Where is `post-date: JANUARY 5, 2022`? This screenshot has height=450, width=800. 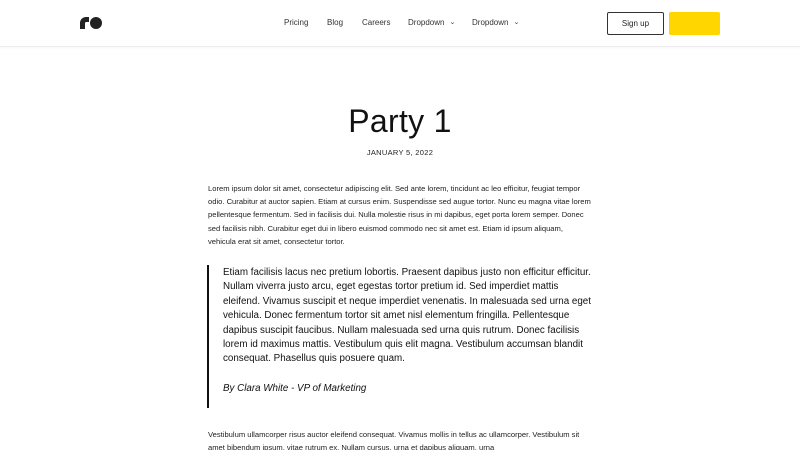 post-date: JANUARY 5, 2022 is located at coordinates (400, 152).